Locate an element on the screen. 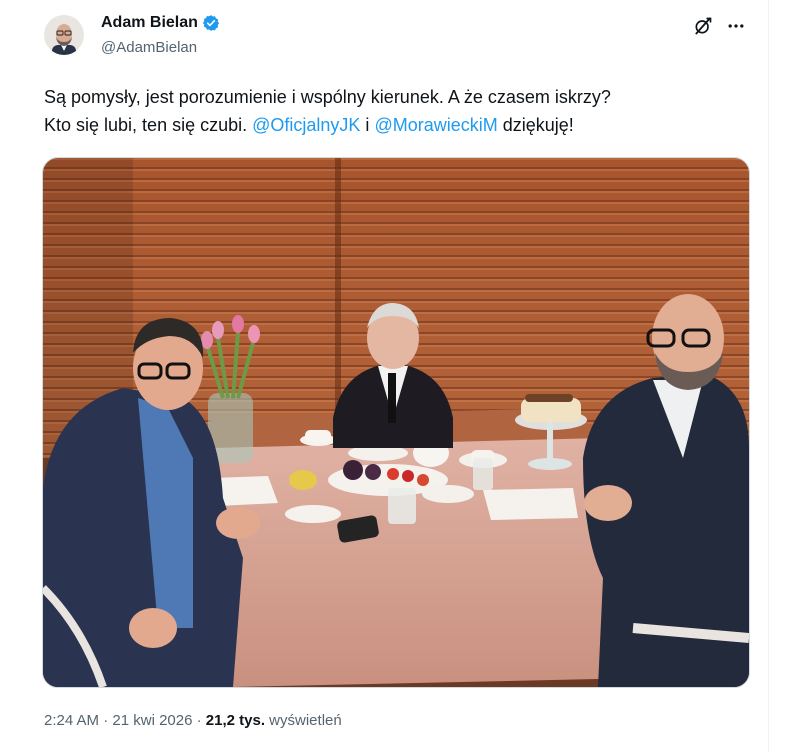 This screenshot has height=752, width=790. tweet-text-suffix: dziękuję! is located at coordinates (535, 125).